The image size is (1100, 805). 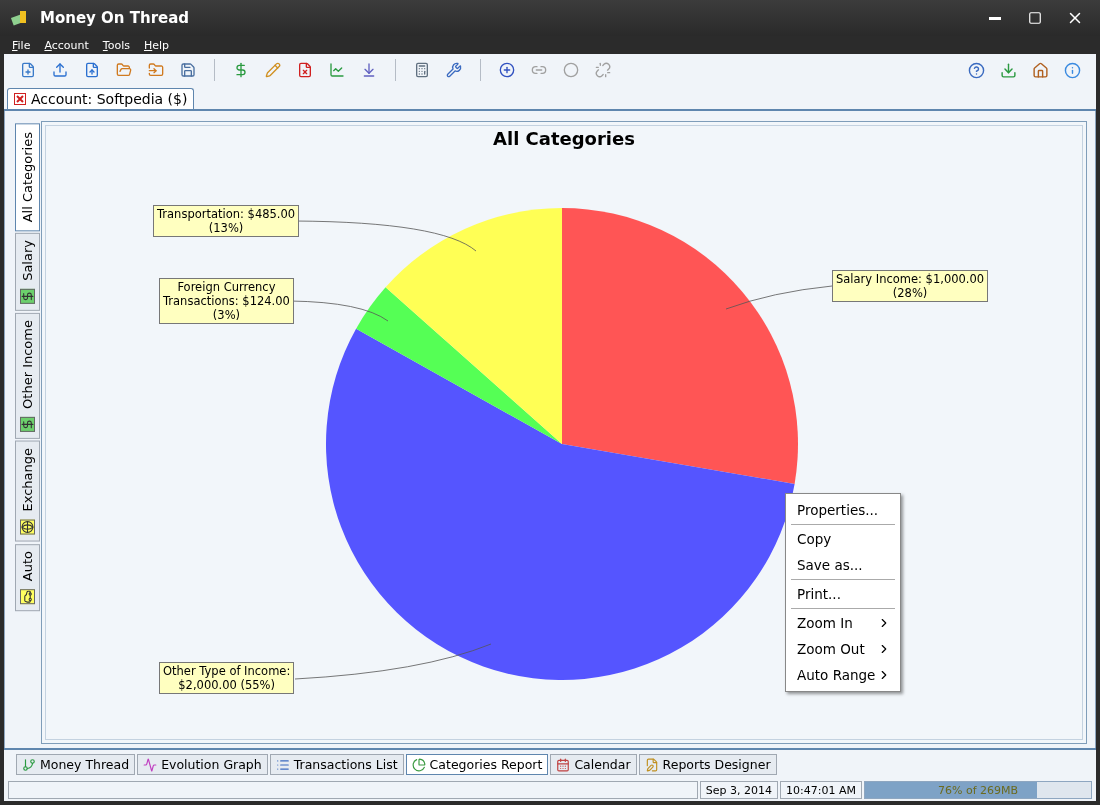 I want to click on folder-arrow-icon, so click(x=156, y=70).